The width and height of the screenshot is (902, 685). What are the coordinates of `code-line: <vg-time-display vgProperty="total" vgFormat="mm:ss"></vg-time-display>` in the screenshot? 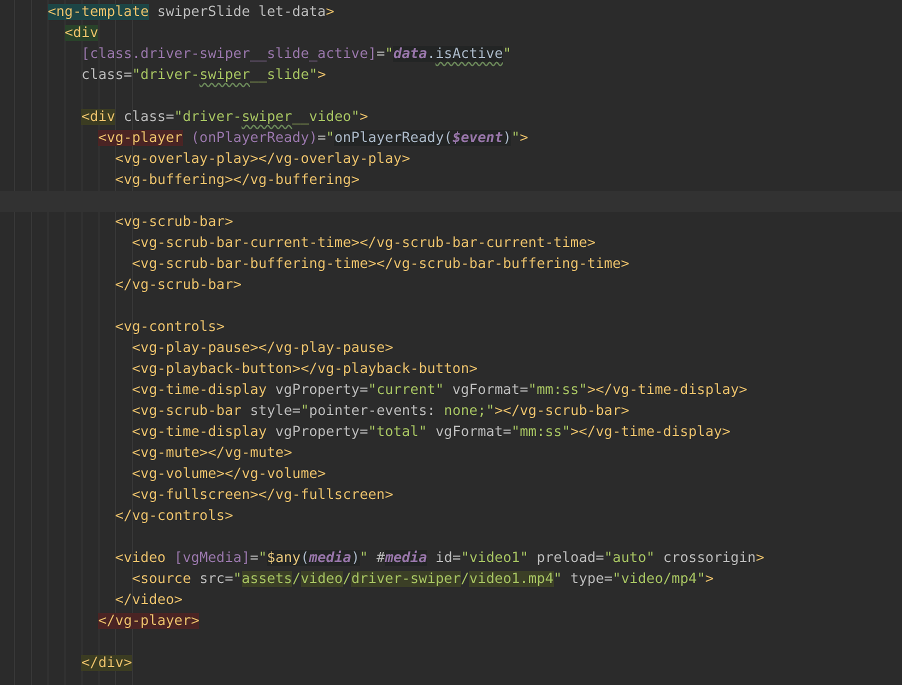 It's located at (431, 432).